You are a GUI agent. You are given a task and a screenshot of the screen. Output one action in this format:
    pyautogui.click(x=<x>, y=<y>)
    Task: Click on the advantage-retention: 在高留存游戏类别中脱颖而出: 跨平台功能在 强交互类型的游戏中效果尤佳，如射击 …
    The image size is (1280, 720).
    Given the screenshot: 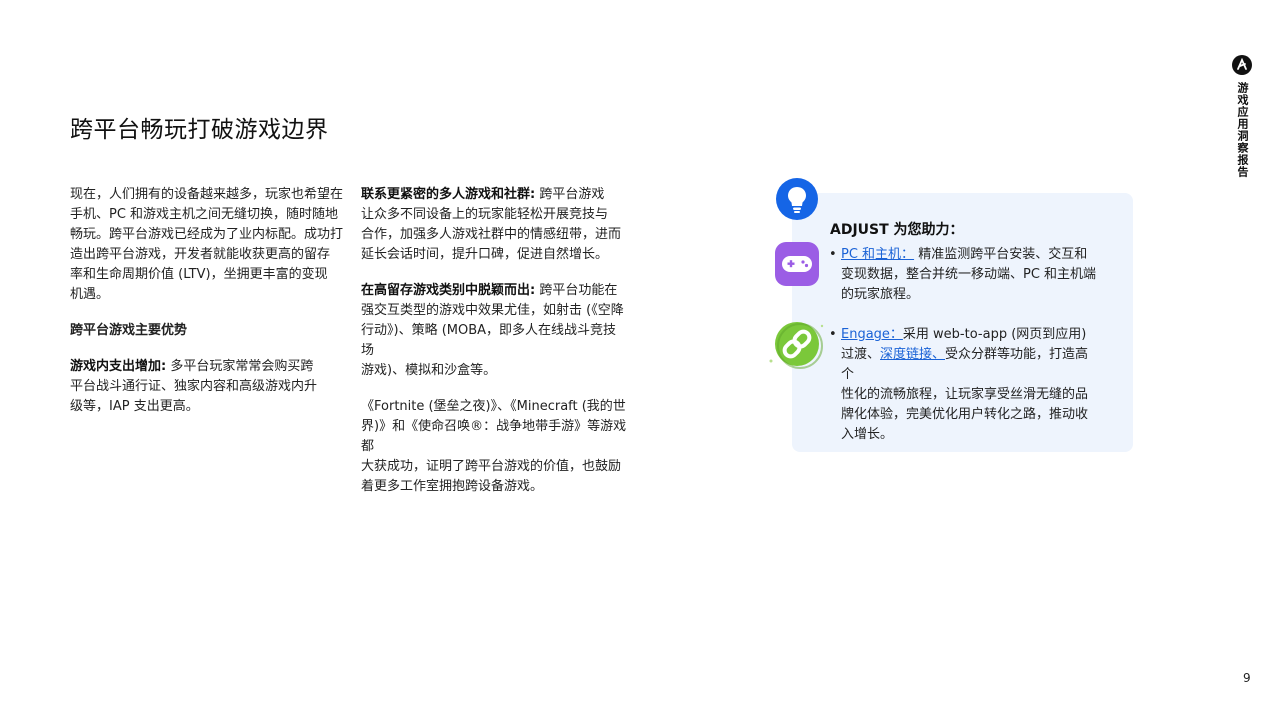 What is the action you would take?
    pyautogui.click(x=495, y=331)
    